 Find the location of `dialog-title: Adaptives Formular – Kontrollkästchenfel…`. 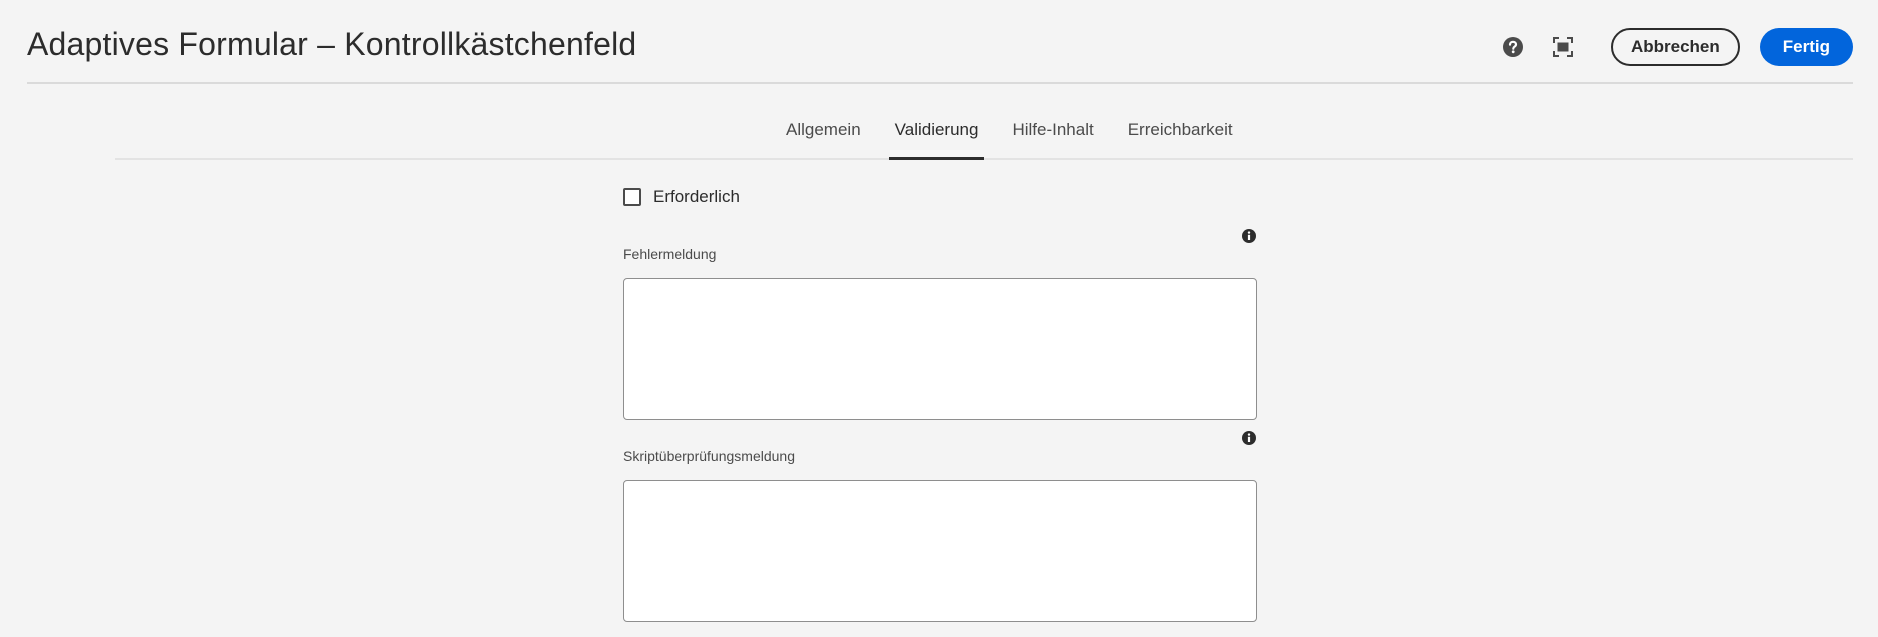

dialog-title: Adaptives Formular – Kontrollkästchenfel… is located at coordinates (332, 44).